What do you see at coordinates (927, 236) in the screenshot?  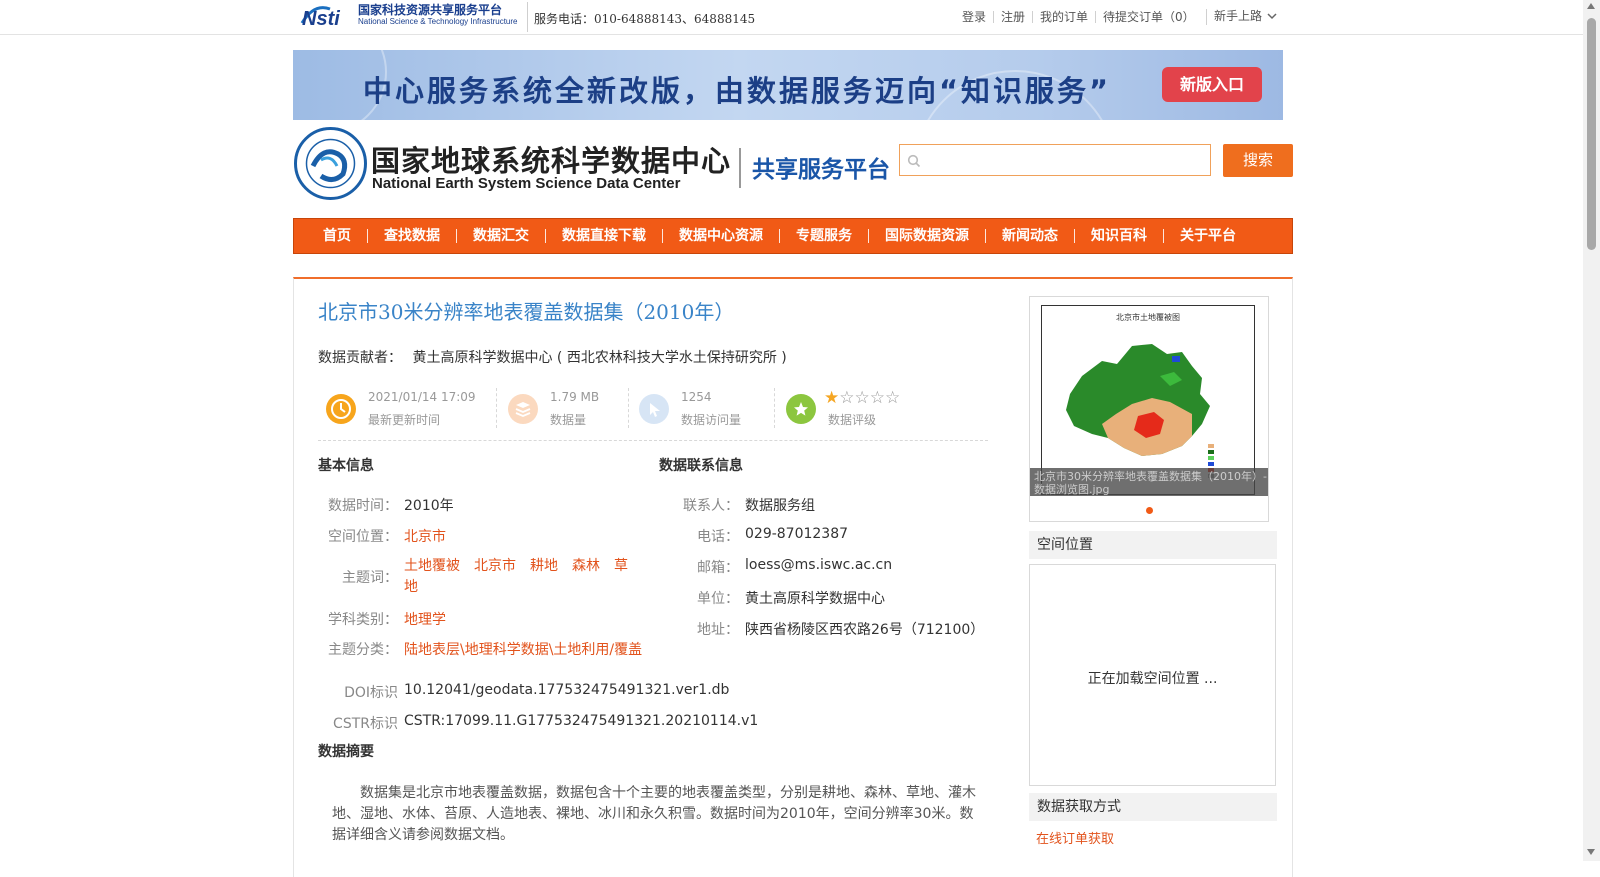 I see `nav-item-international: 国际数据资源` at bounding box center [927, 236].